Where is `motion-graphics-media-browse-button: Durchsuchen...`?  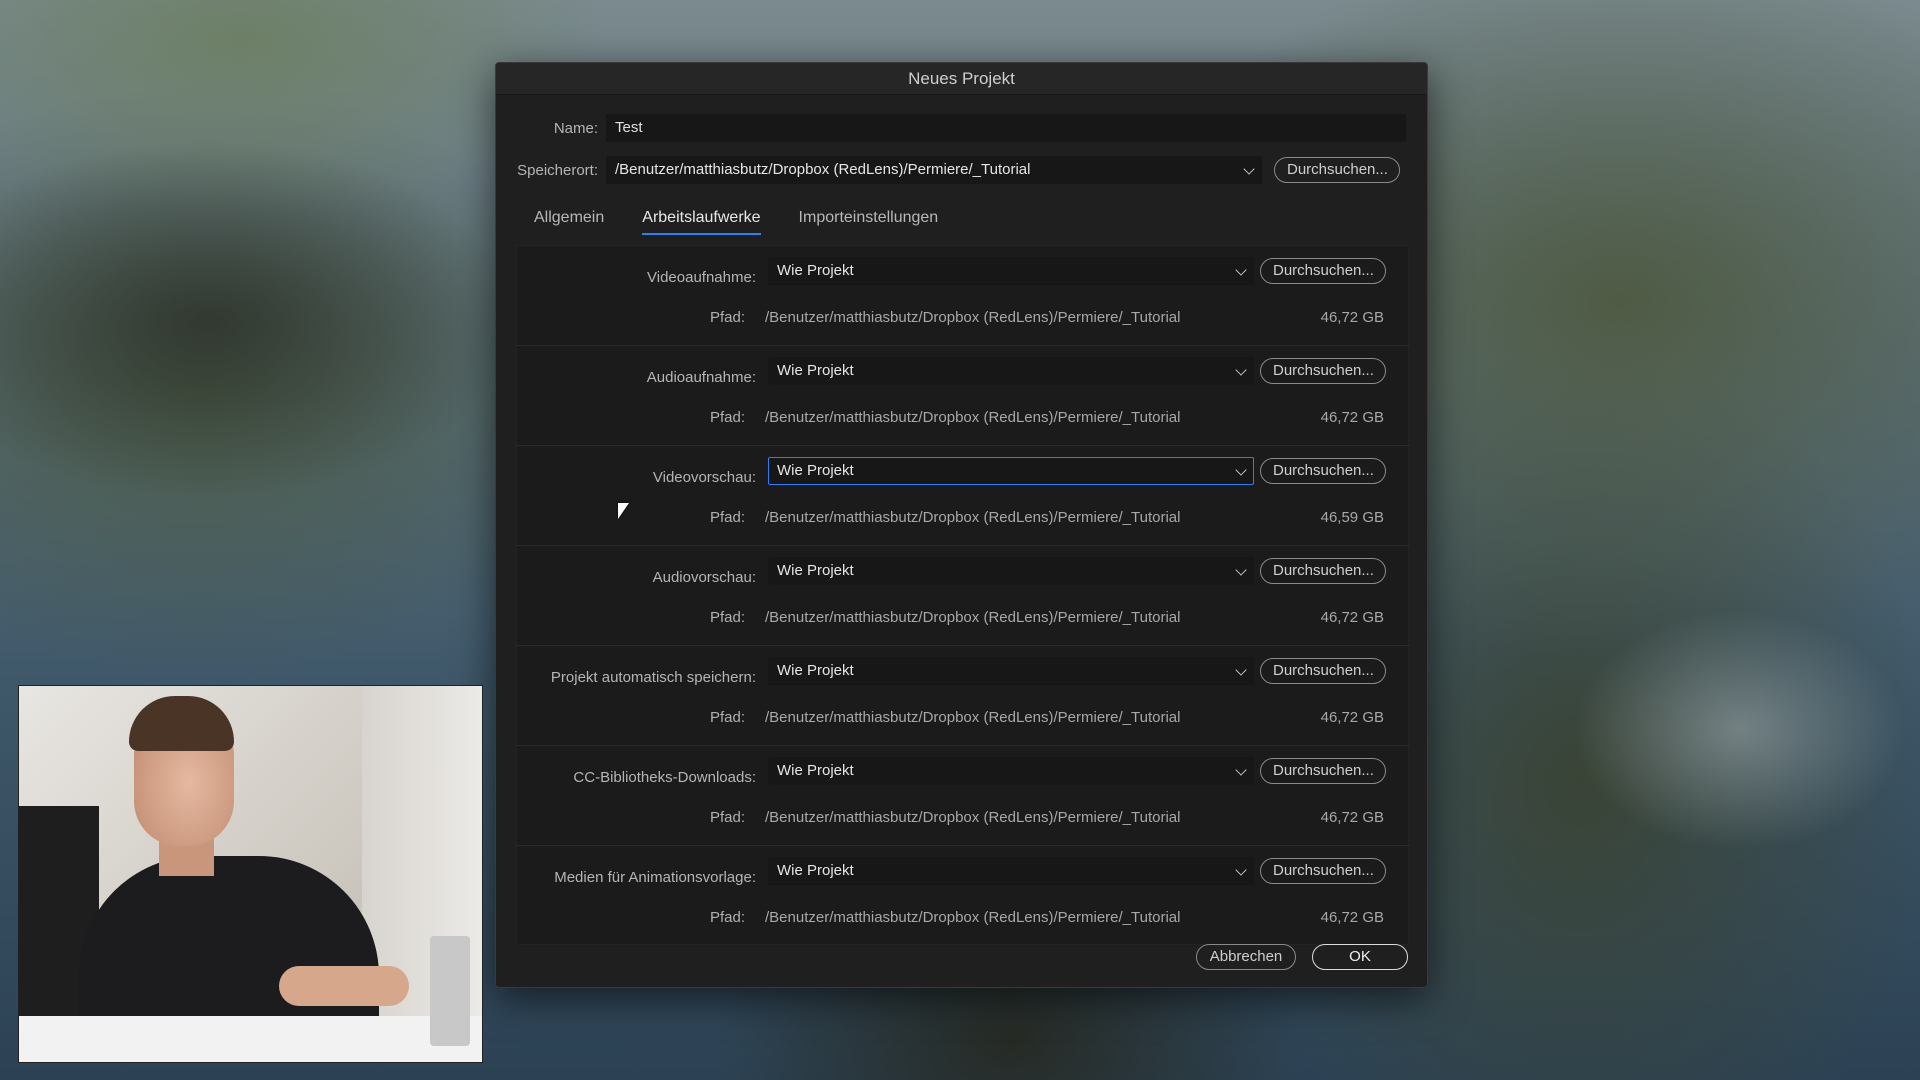
motion-graphics-media-browse-button: Durchsuchen... is located at coordinates (1323, 871).